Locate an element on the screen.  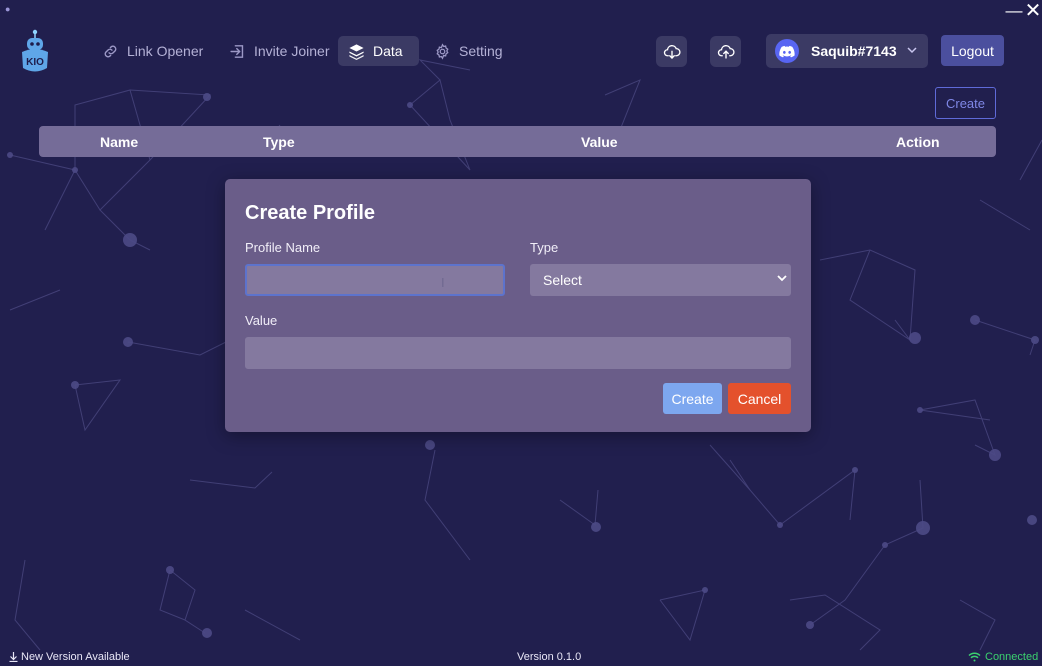
nav-label: Data is located at coordinates (388, 51).